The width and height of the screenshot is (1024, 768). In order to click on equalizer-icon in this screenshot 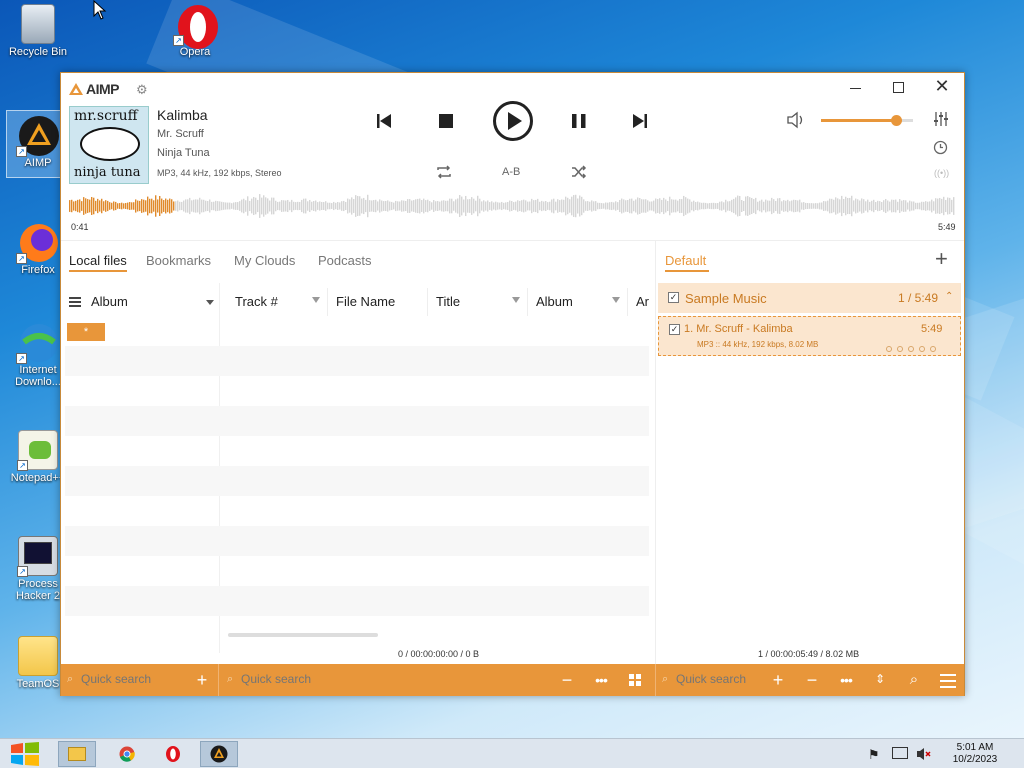, I will do `click(941, 119)`.